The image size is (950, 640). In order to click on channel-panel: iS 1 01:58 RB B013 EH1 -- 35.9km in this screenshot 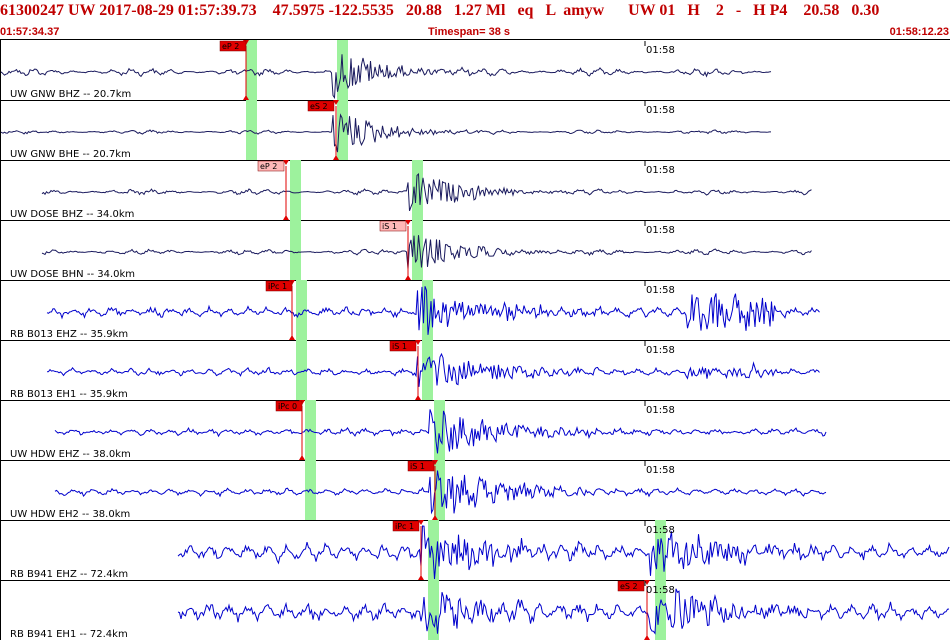, I will do `click(475, 370)`.